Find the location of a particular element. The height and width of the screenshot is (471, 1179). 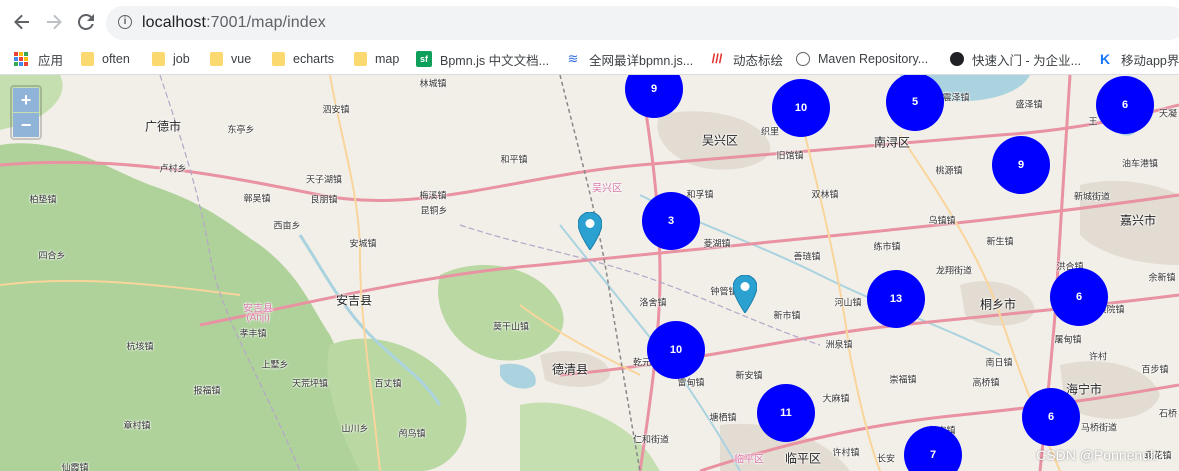

place-label: 东亭乡 is located at coordinates (241, 129).